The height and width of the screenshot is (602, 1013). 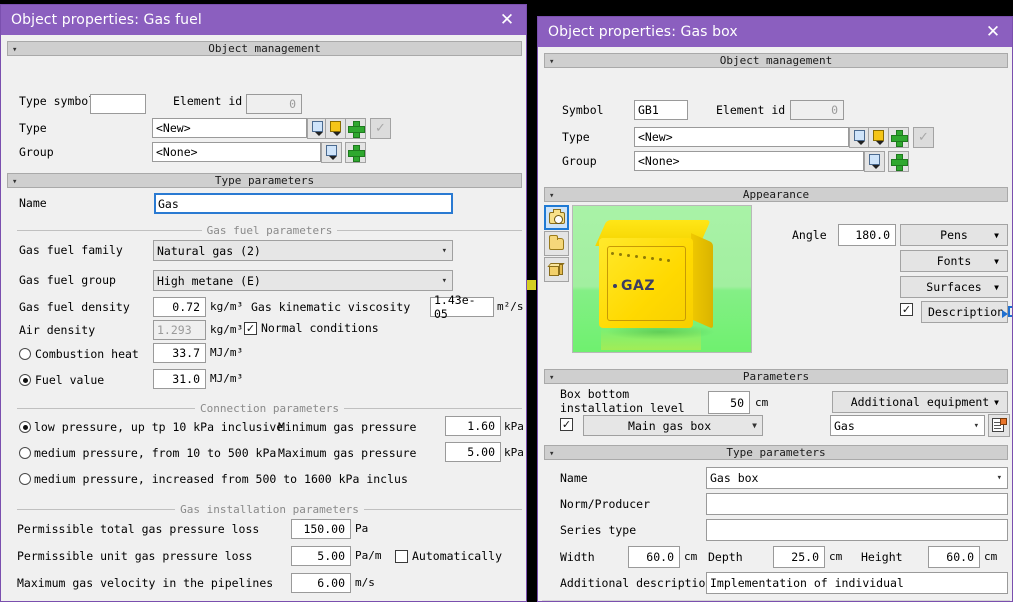 What do you see at coordinates (67, 280) in the screenshot?
I see `gas-fuel-group-label: Gas fuel group` at bounding box center [67, 280].